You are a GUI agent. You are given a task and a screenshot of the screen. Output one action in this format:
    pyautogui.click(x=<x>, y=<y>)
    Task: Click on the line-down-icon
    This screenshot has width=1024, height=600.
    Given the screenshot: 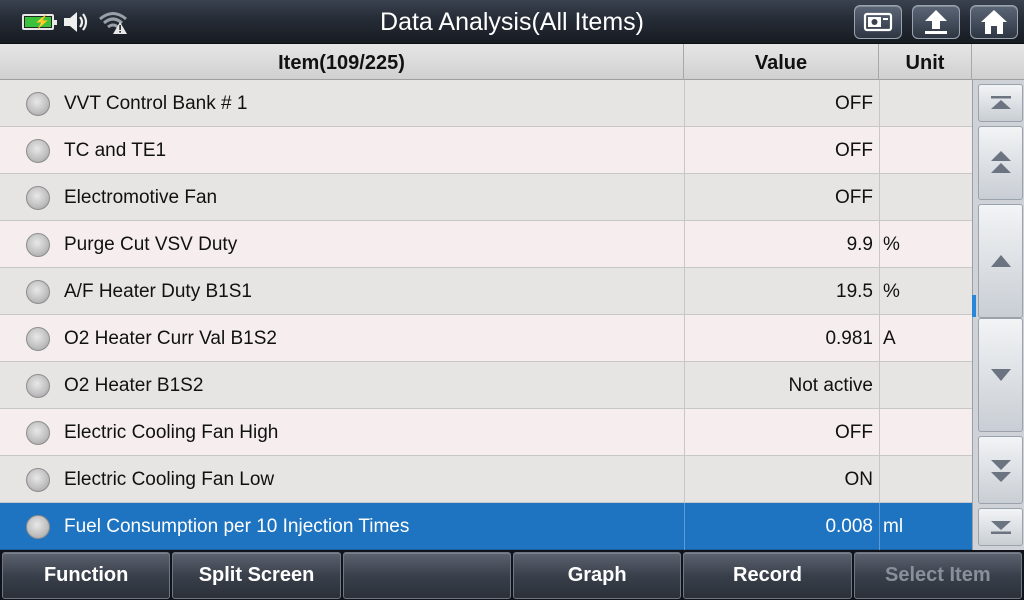 What is the action you would take?
    pyautogui.click(x=1000, y=375)
    